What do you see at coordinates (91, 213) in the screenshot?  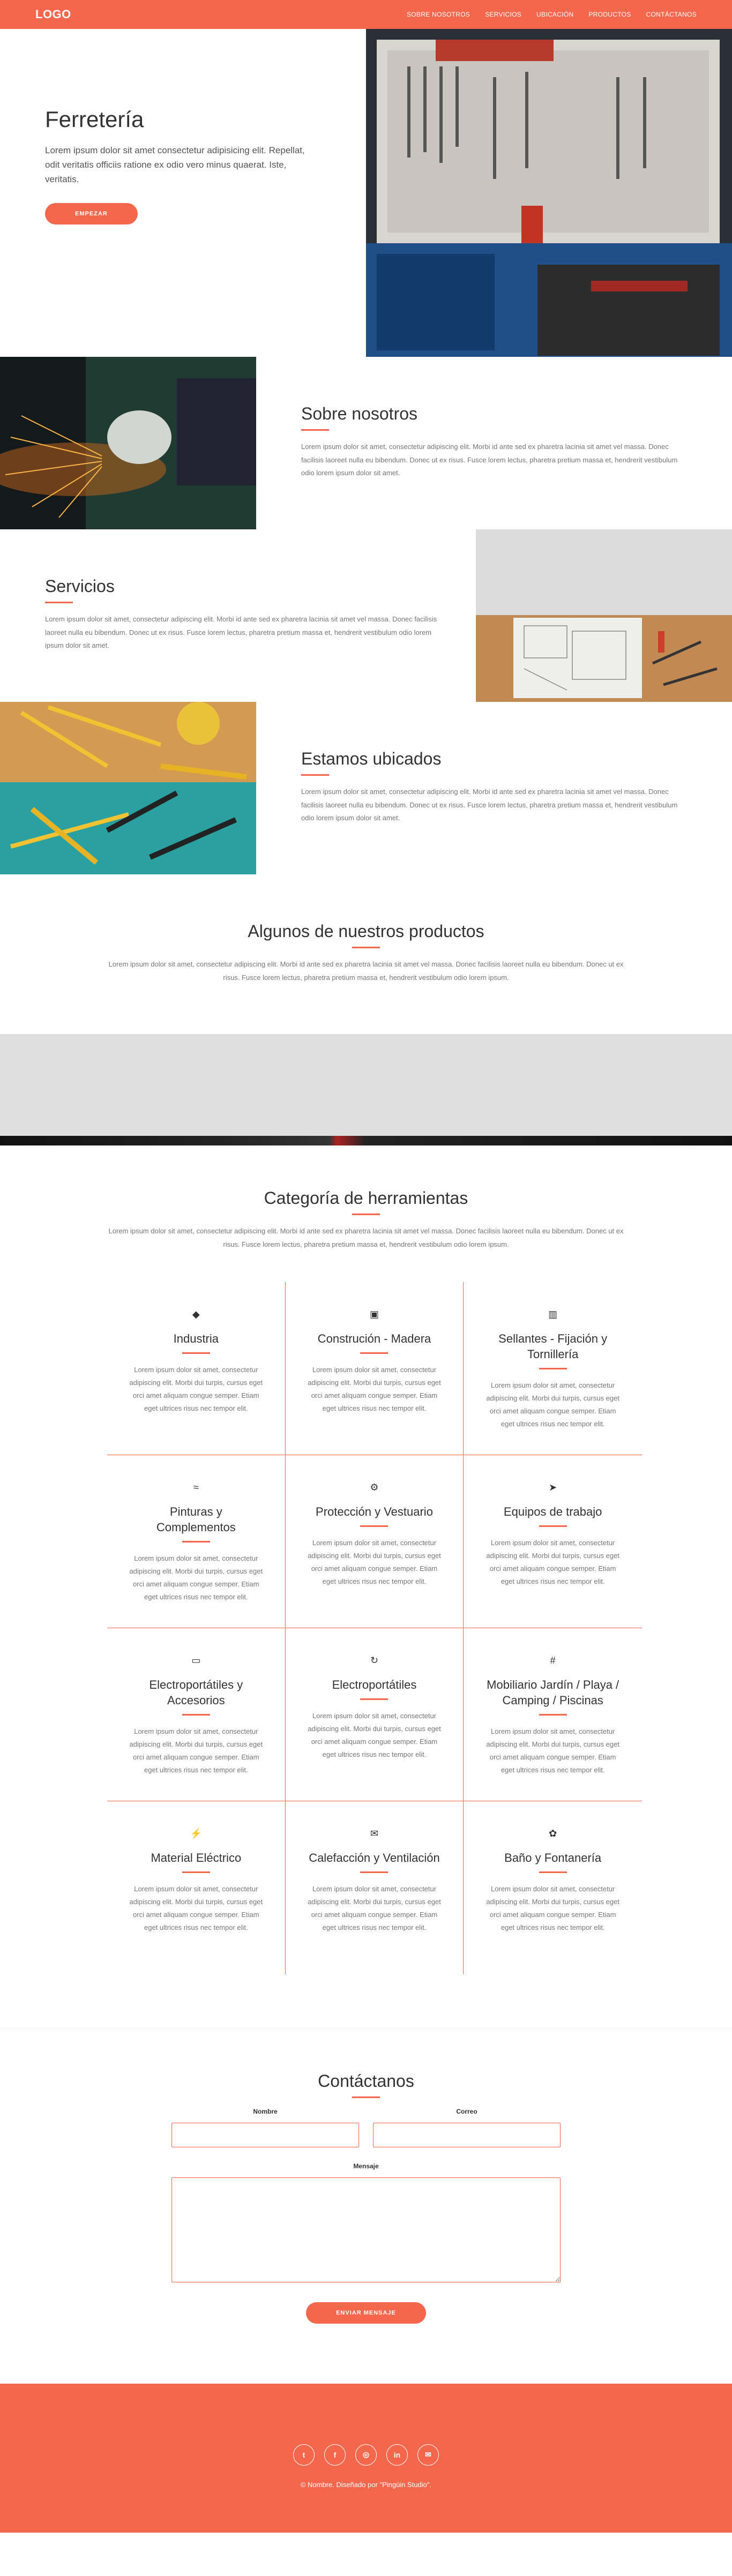 I see `empezar-button: Empezar` at bounding box center [91, 213].